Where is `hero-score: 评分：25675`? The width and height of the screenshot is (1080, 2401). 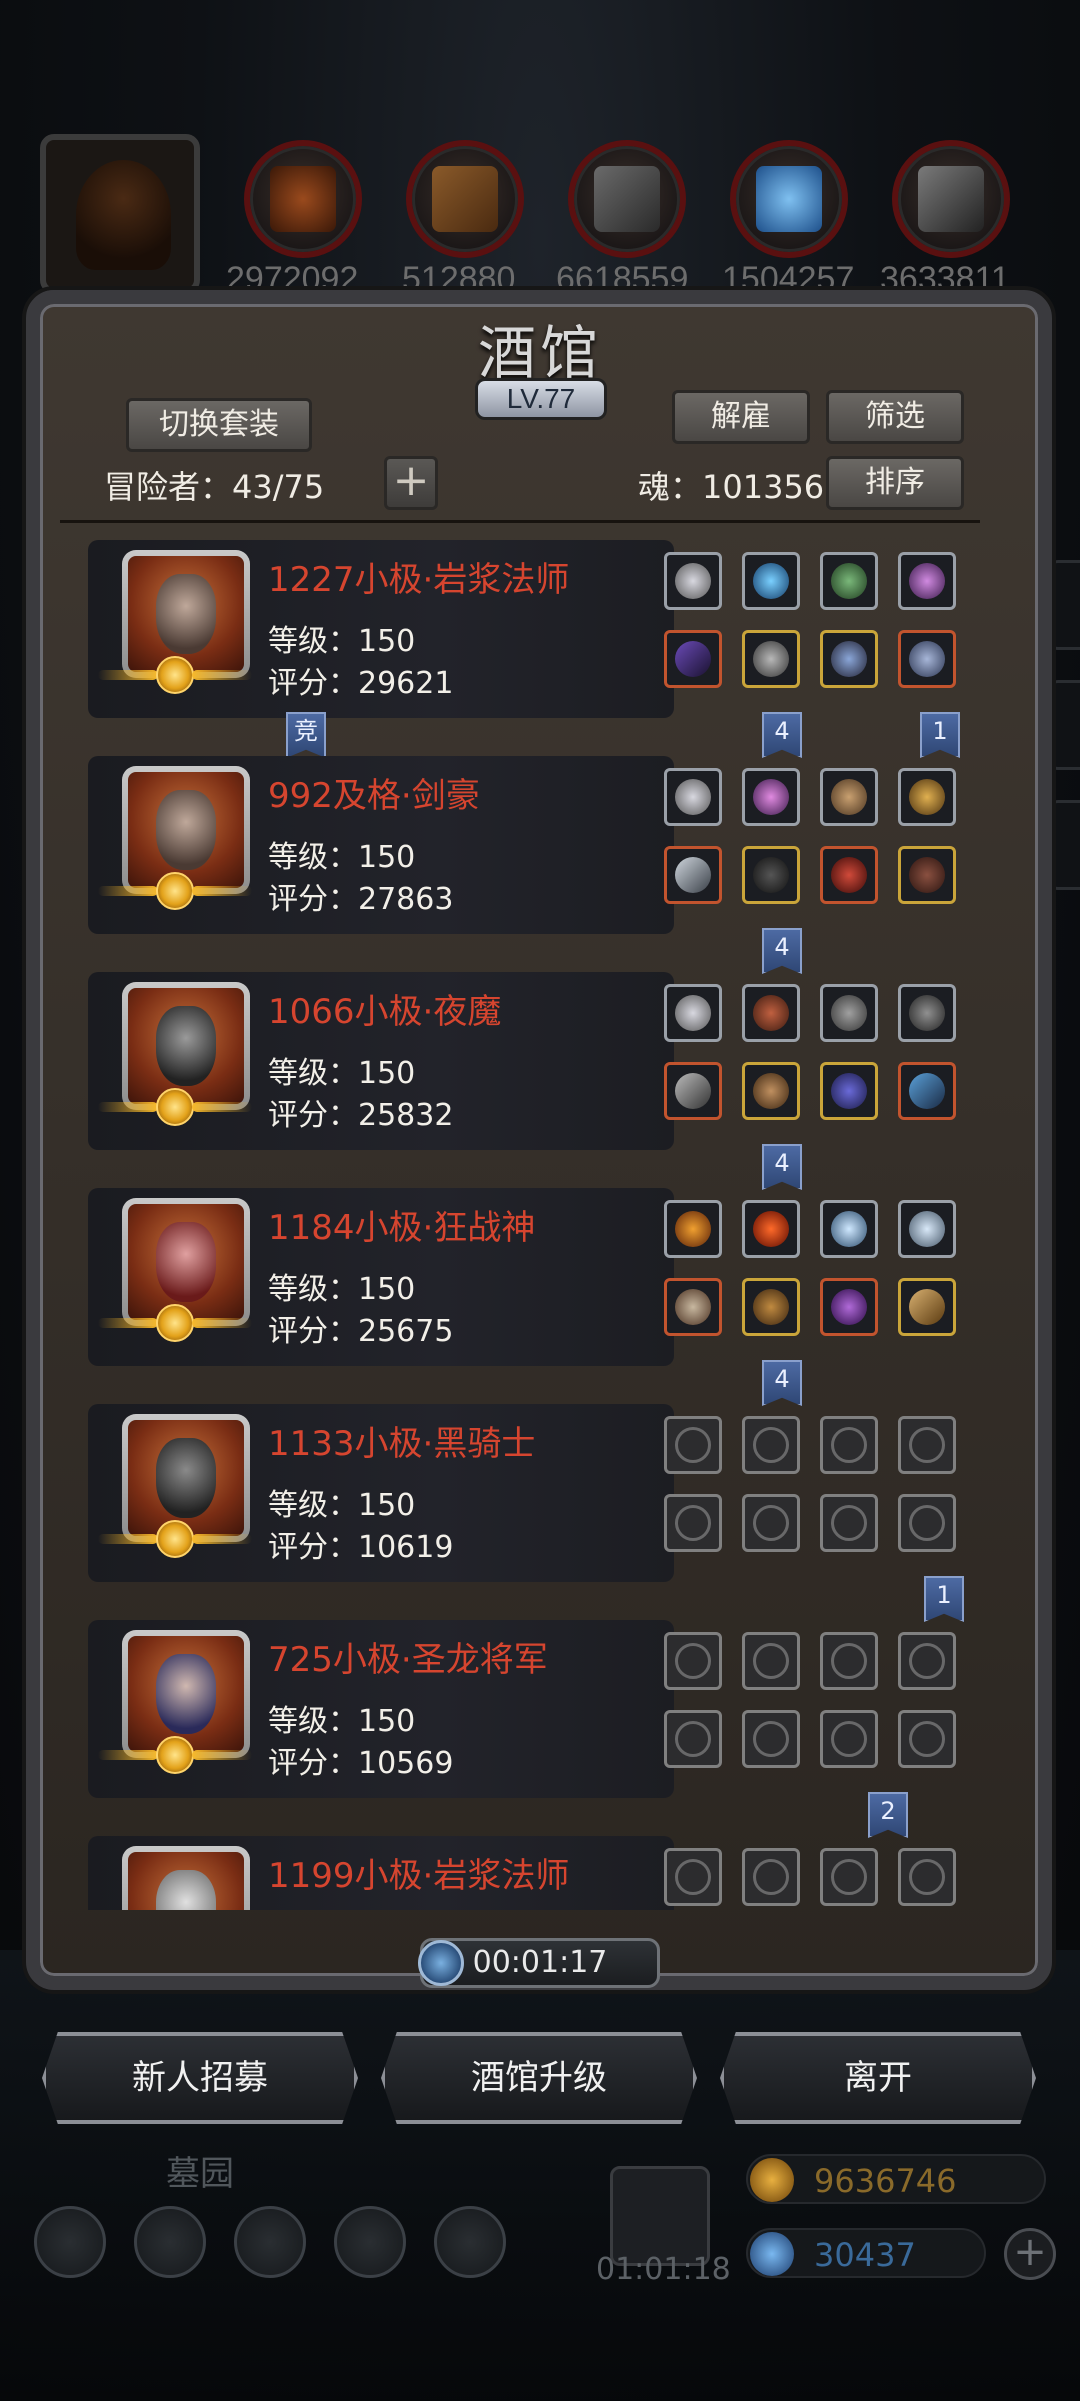
hero-score: 评分：25675 is located at coordinates (361, 1331).